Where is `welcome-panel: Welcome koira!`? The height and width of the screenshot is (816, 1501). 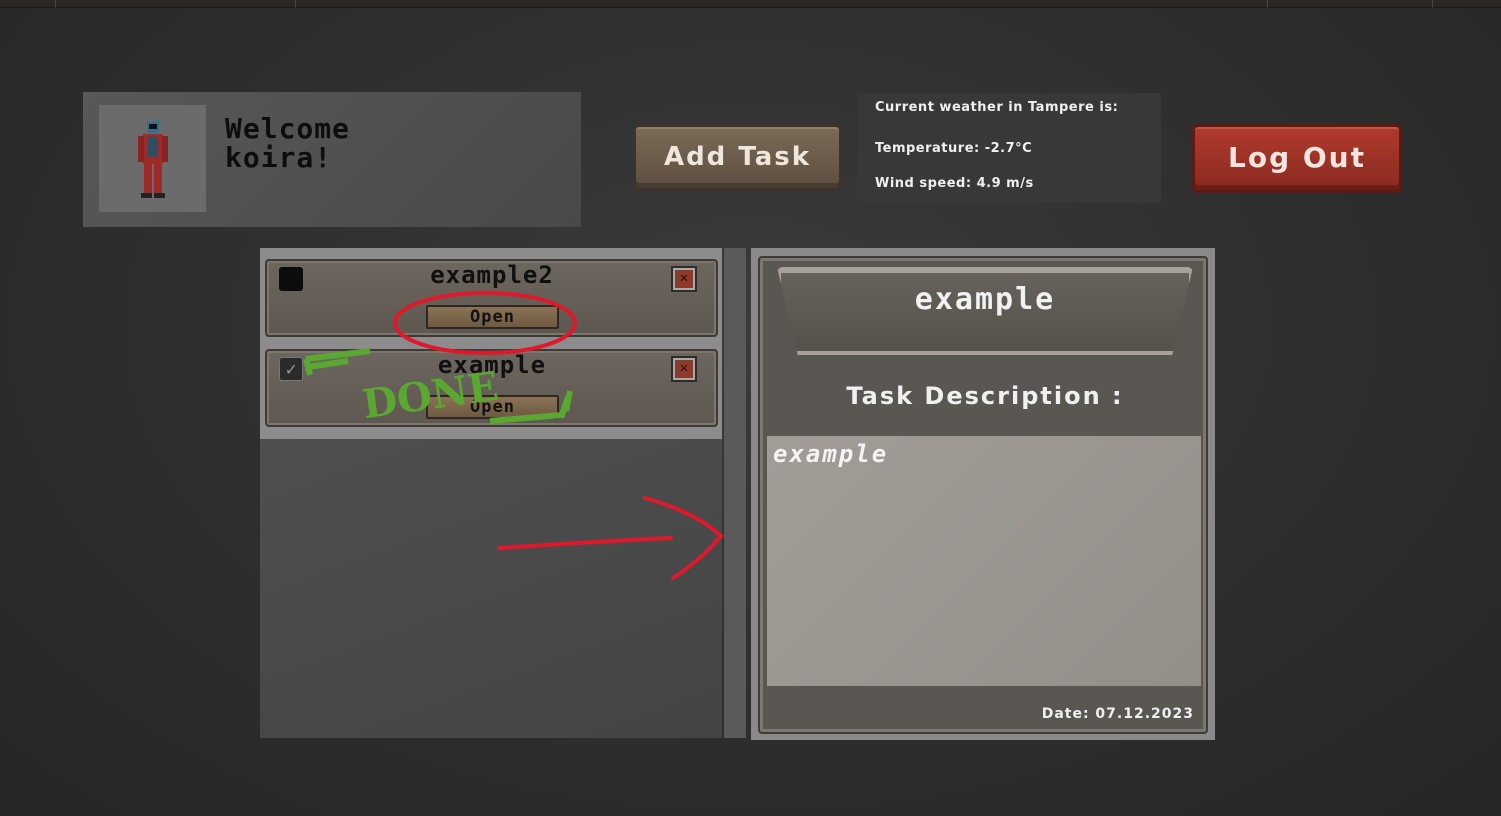
welcome-panel: Welcome koira! is located at coordinates (332, 159).